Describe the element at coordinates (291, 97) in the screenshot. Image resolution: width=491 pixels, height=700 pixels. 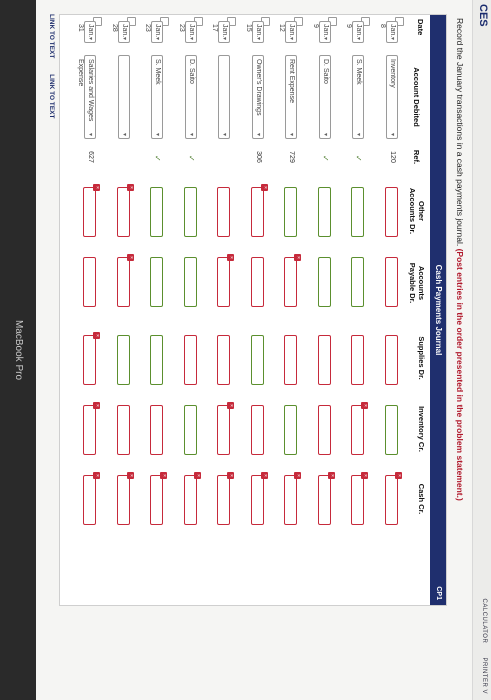
I see `account-select: Rent Expense ▾` at that location.